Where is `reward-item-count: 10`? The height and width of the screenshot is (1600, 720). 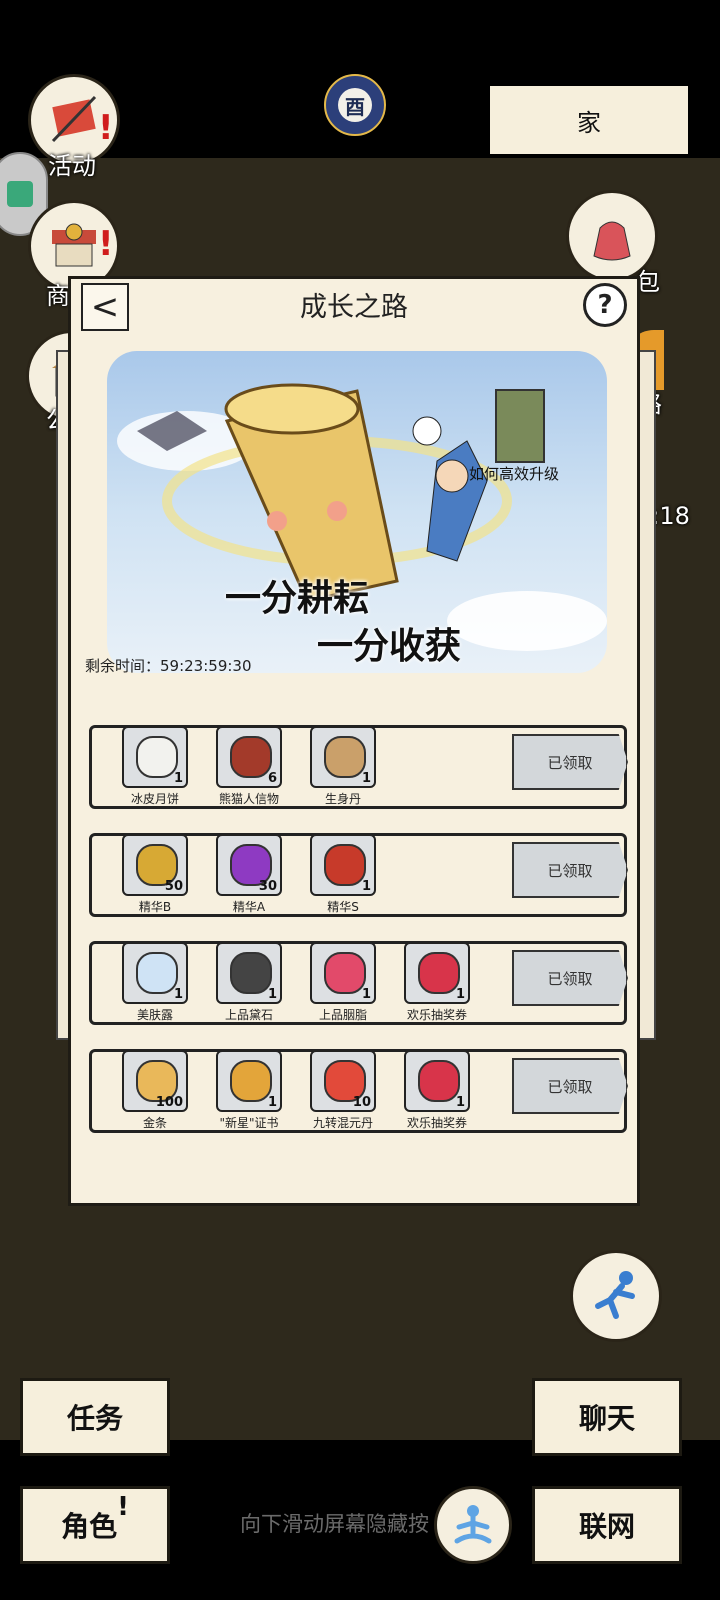
reward-item-count: 10 is located at coordinates (361, 1102).